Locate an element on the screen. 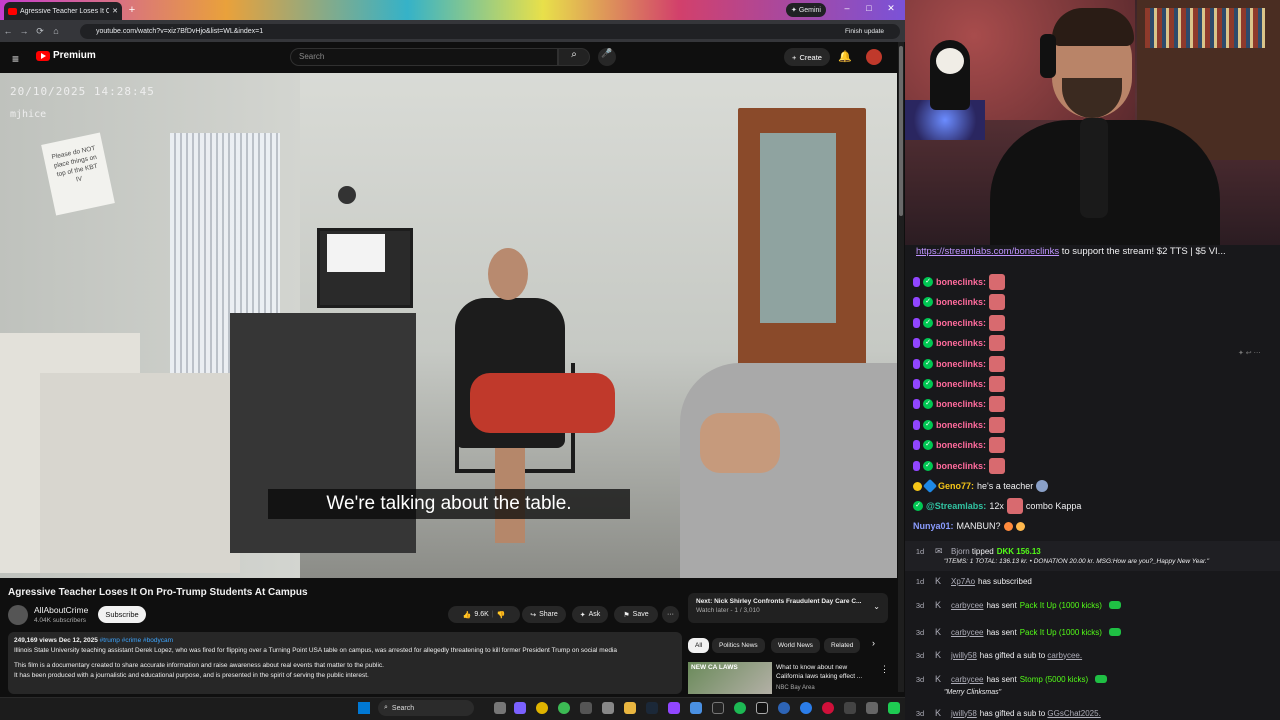 Image resolution: width=1280 pixels, height=720 pixels. taskbar-search: ⌕ Search is located at coordinates (426, 708).